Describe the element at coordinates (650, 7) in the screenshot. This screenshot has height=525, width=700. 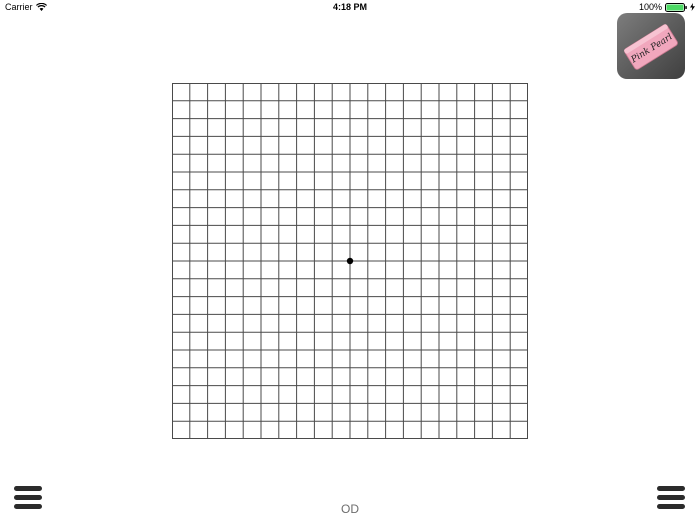
I see `battery-percent: 100%` at that location.